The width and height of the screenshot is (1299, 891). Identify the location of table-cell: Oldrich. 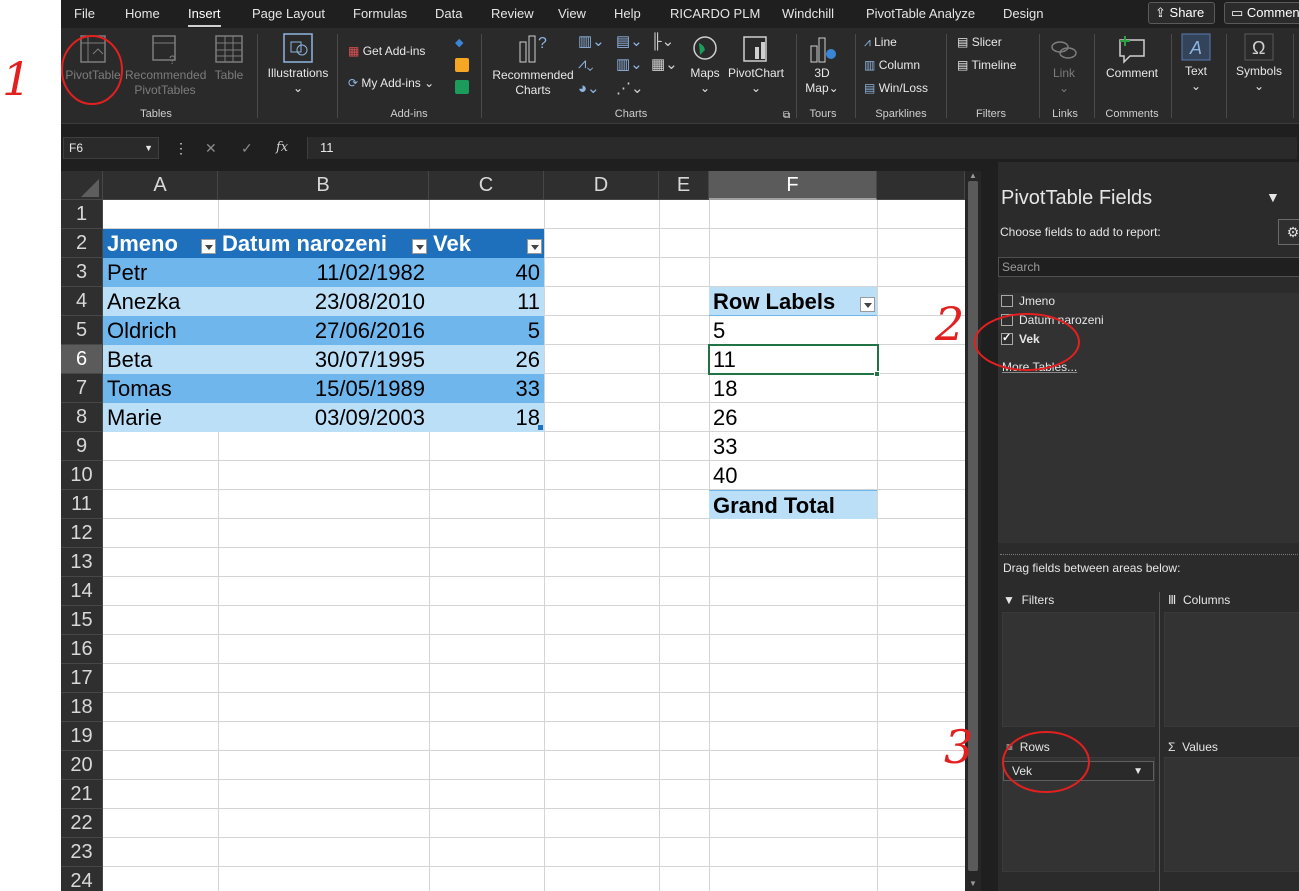
(160, 330).